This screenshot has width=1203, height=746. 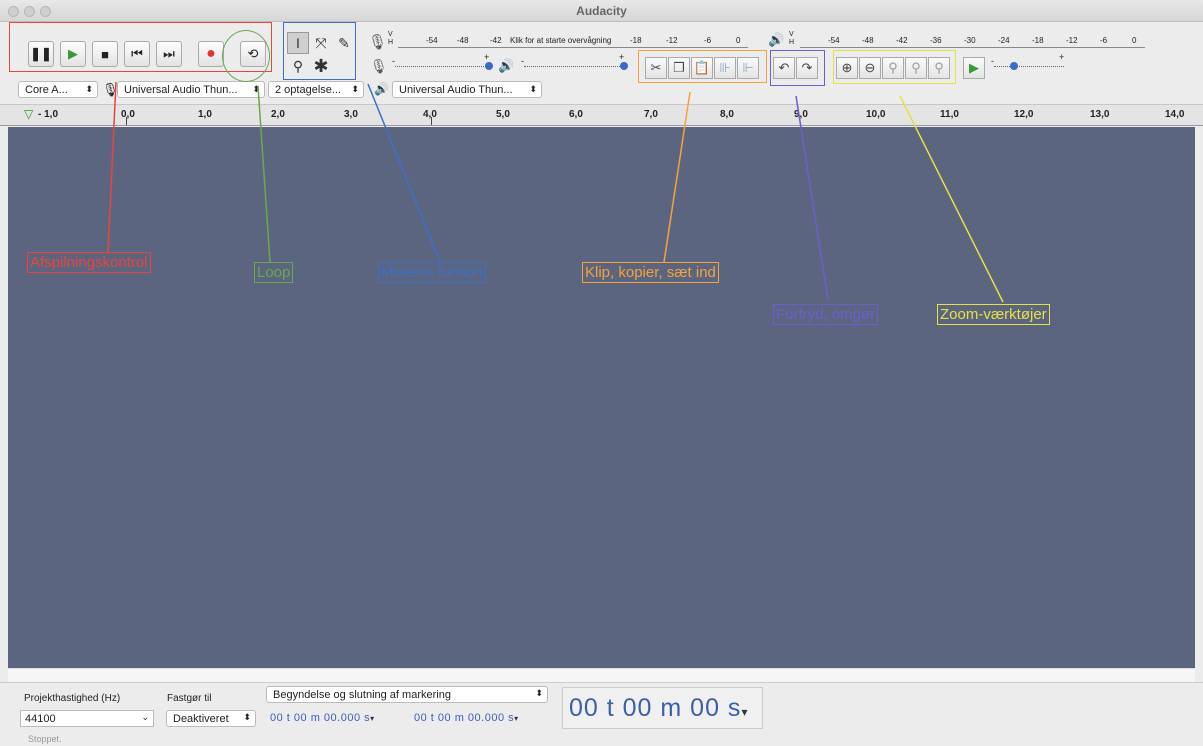 What do you see at coordinates (601, 11) in the screenshot?
I see `window-title: Audacity` at bounding box center [601, 11].